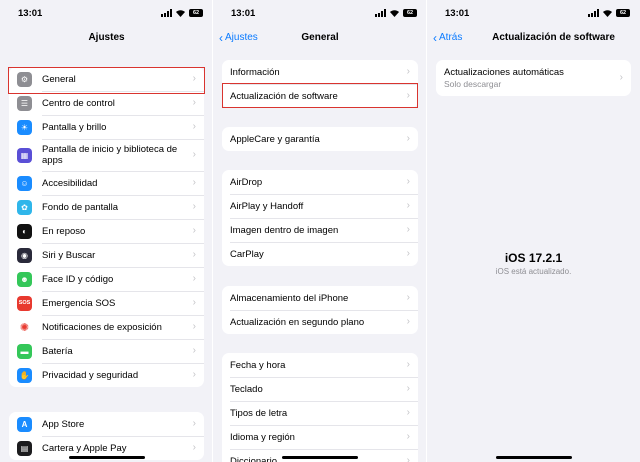 This screenshot has height=462, width=640. Describe the element at coordinates (78, 279) in the screenshot. I see `settings-item-label: Face ID y código` at that location.